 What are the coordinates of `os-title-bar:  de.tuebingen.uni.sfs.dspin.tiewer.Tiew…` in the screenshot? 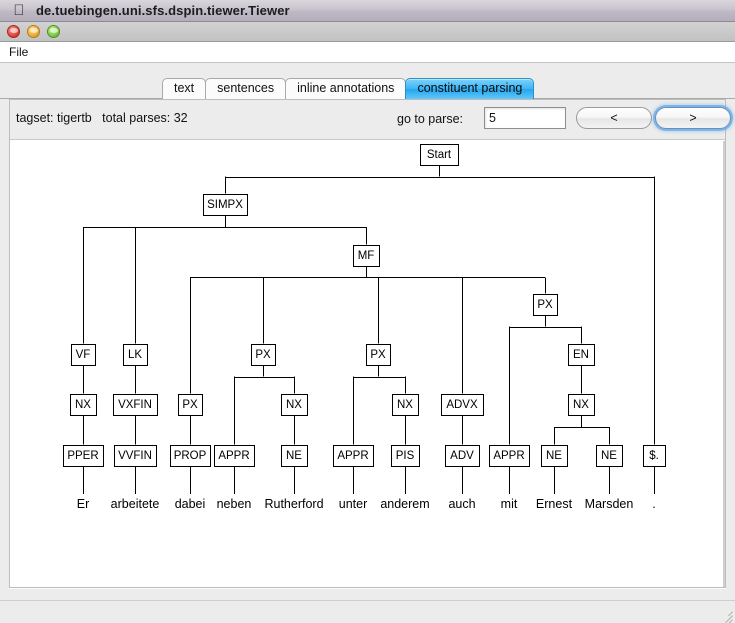 It's located at (367, 11).